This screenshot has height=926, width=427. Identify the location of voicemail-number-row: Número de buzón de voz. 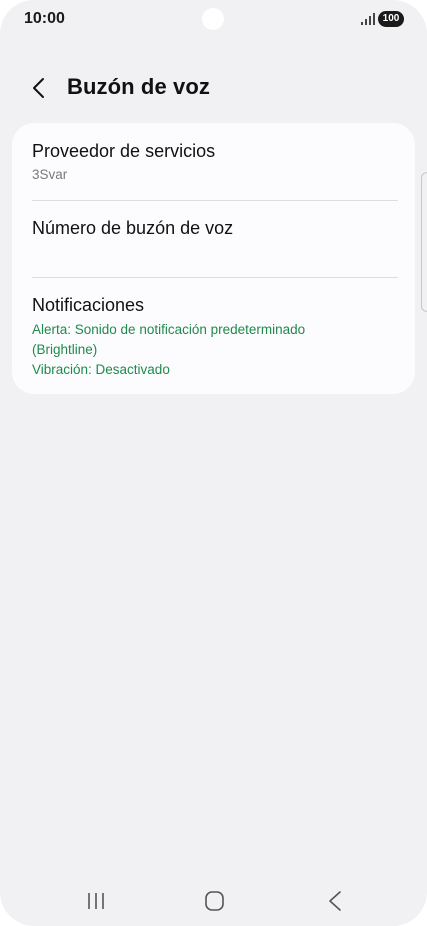
(213, 239).